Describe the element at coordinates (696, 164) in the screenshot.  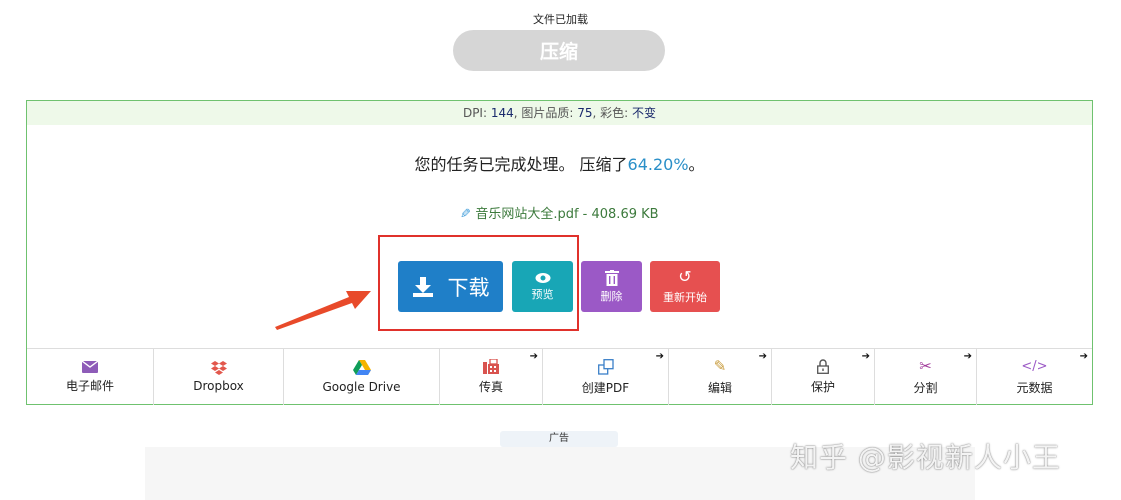
I see `result-end: 。` at that location.